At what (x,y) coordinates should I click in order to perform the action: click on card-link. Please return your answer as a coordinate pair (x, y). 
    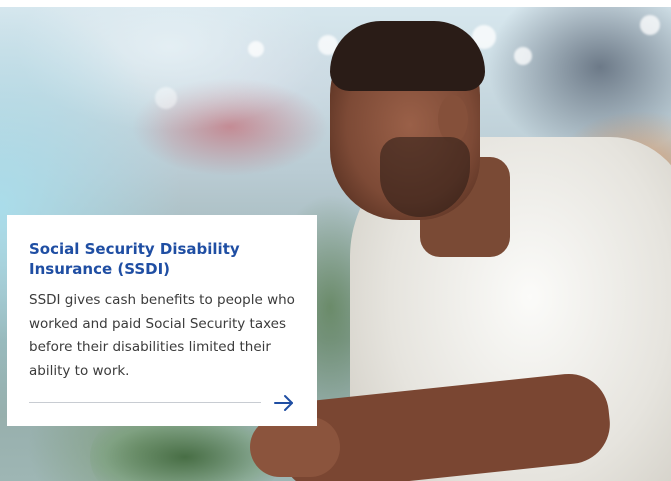
    Looking at the image, I should click on (162, 403).